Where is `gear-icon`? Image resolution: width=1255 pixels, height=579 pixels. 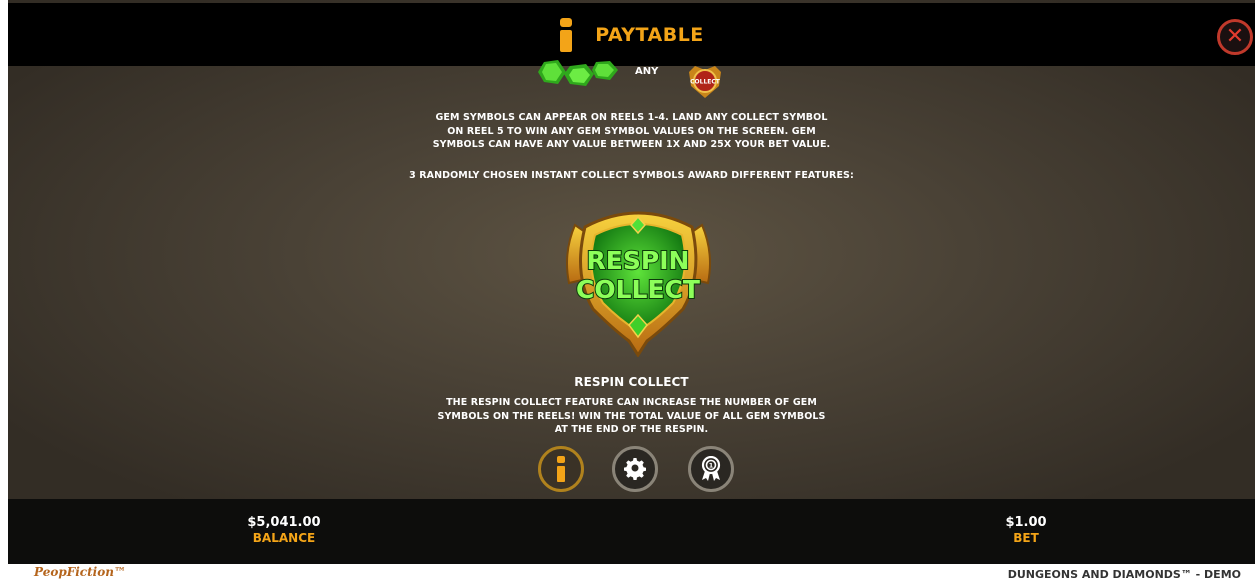 gear-icon is located at coordinates (635, 469).